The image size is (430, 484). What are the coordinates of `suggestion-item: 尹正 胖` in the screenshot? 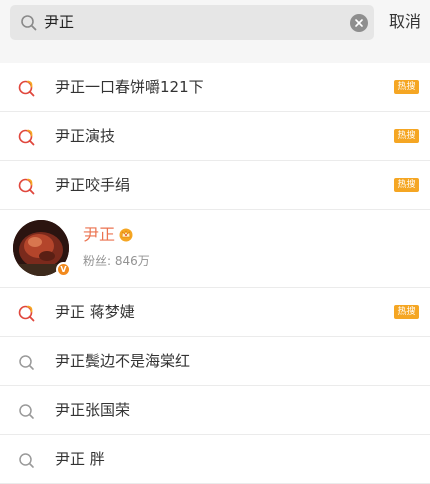 It's located at (215, 459).